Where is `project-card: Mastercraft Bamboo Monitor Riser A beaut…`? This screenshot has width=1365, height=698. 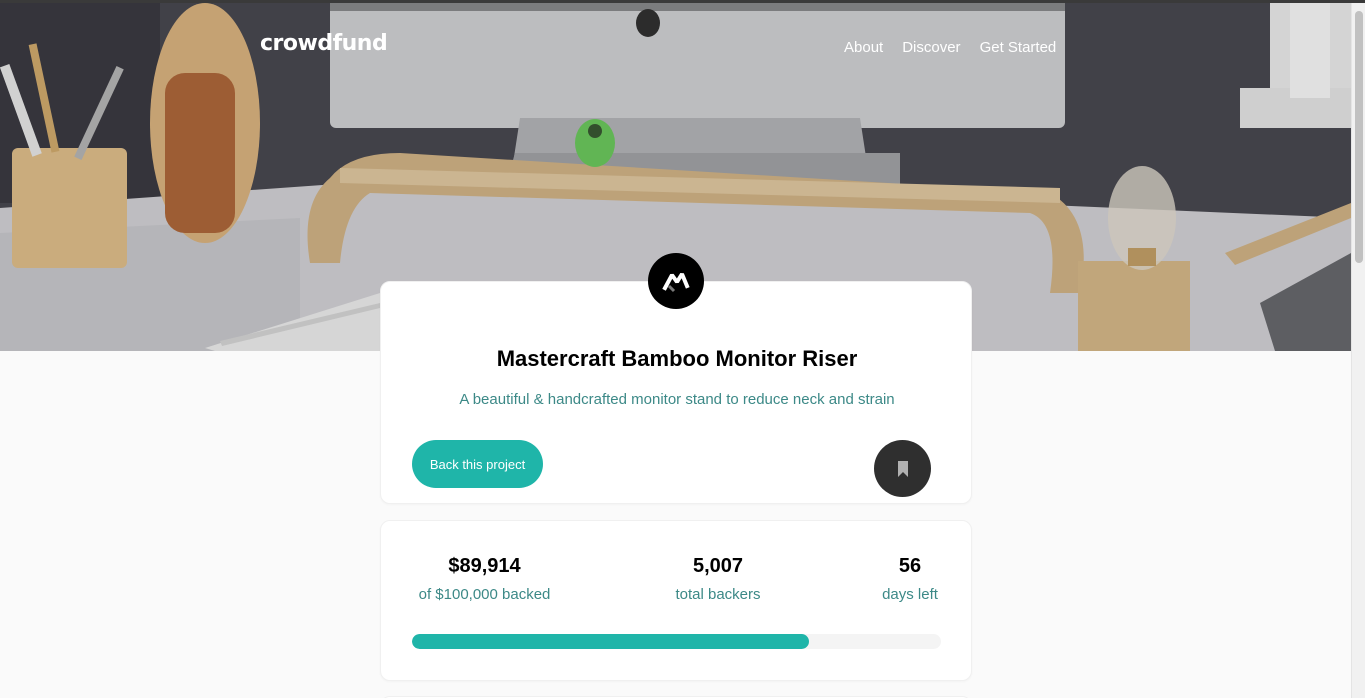
project-card: Mastercraft Bamboo Monitor Riser A beaut… is located at coordinates (676, 392).